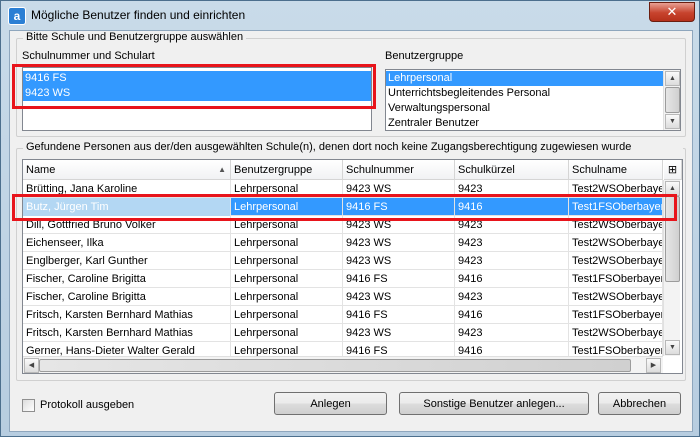 The image size is (700, 437). I want to click on cancel-button: Abbrechen, so click(639, 403).